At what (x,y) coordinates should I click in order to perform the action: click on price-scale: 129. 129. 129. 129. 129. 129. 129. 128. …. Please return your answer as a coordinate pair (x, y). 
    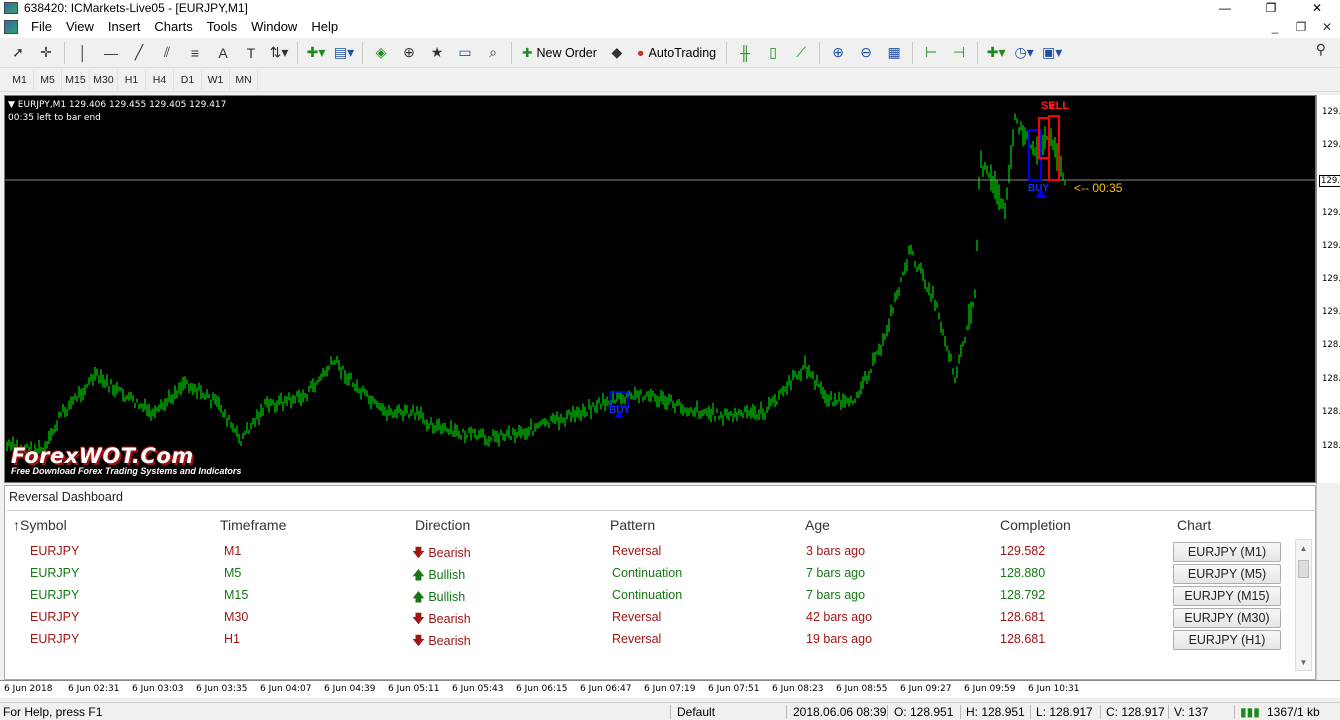
    Looking at the image, I should click on (1328, 289).